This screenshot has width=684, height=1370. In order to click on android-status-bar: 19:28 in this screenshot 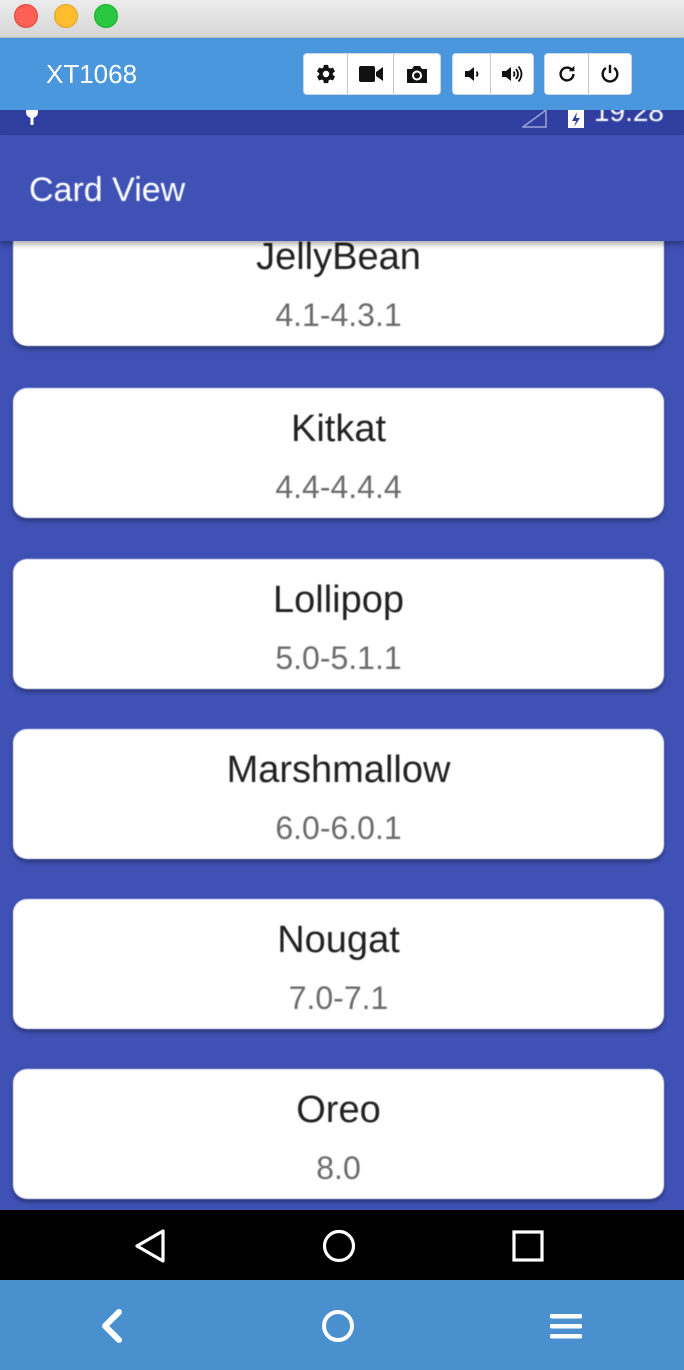, I will do `click(342, 122)`.